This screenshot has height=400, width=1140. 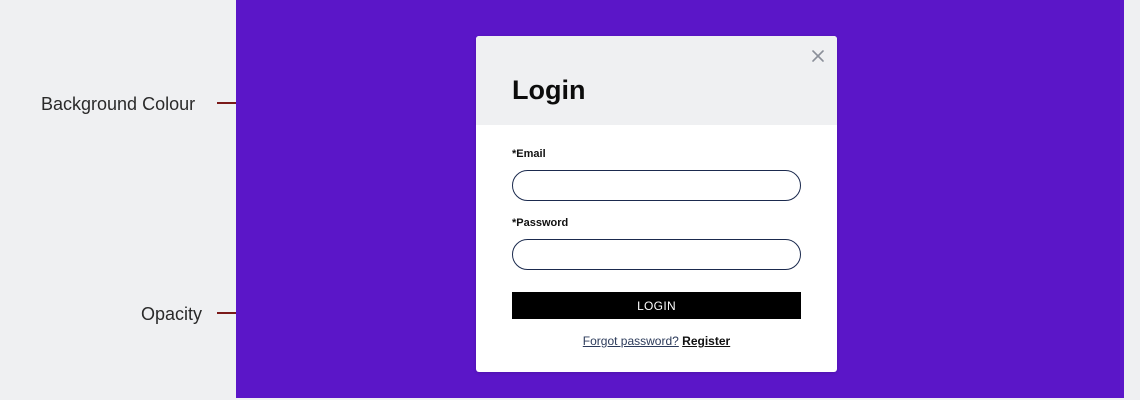 I want to click on register-link: Register, so click(x=706, y=341).